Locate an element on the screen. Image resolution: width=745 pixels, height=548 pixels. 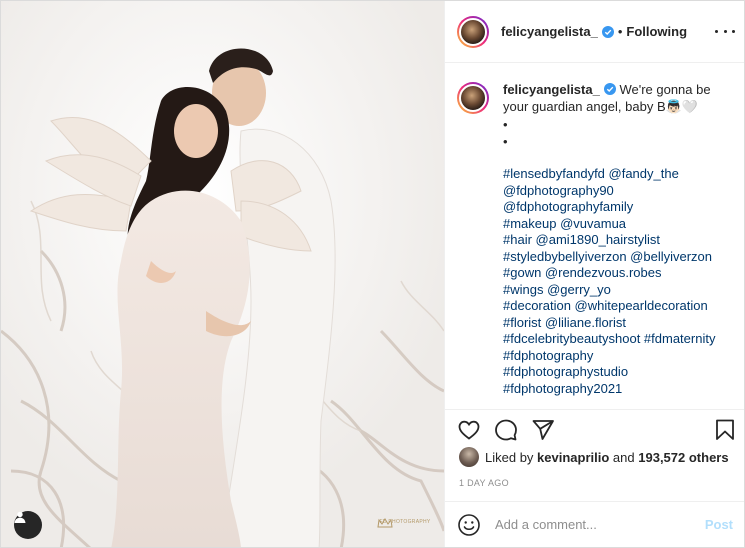
comment-input is located at coordinates (600, 524).